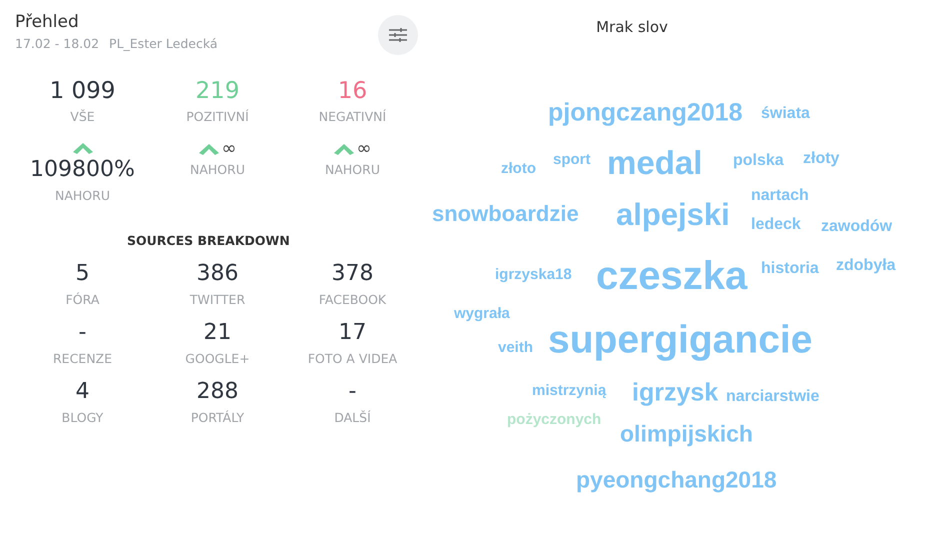  I want to click on cloud-word: olimpijskich, so click(686, 434).